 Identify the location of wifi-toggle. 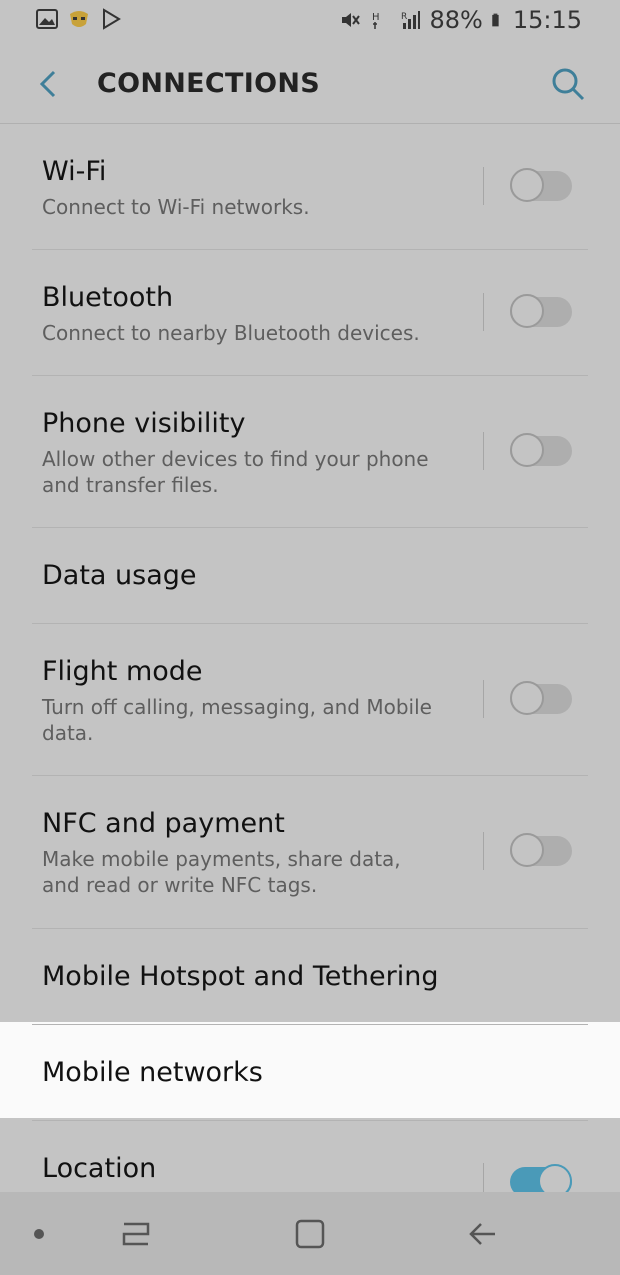
(541, 185).